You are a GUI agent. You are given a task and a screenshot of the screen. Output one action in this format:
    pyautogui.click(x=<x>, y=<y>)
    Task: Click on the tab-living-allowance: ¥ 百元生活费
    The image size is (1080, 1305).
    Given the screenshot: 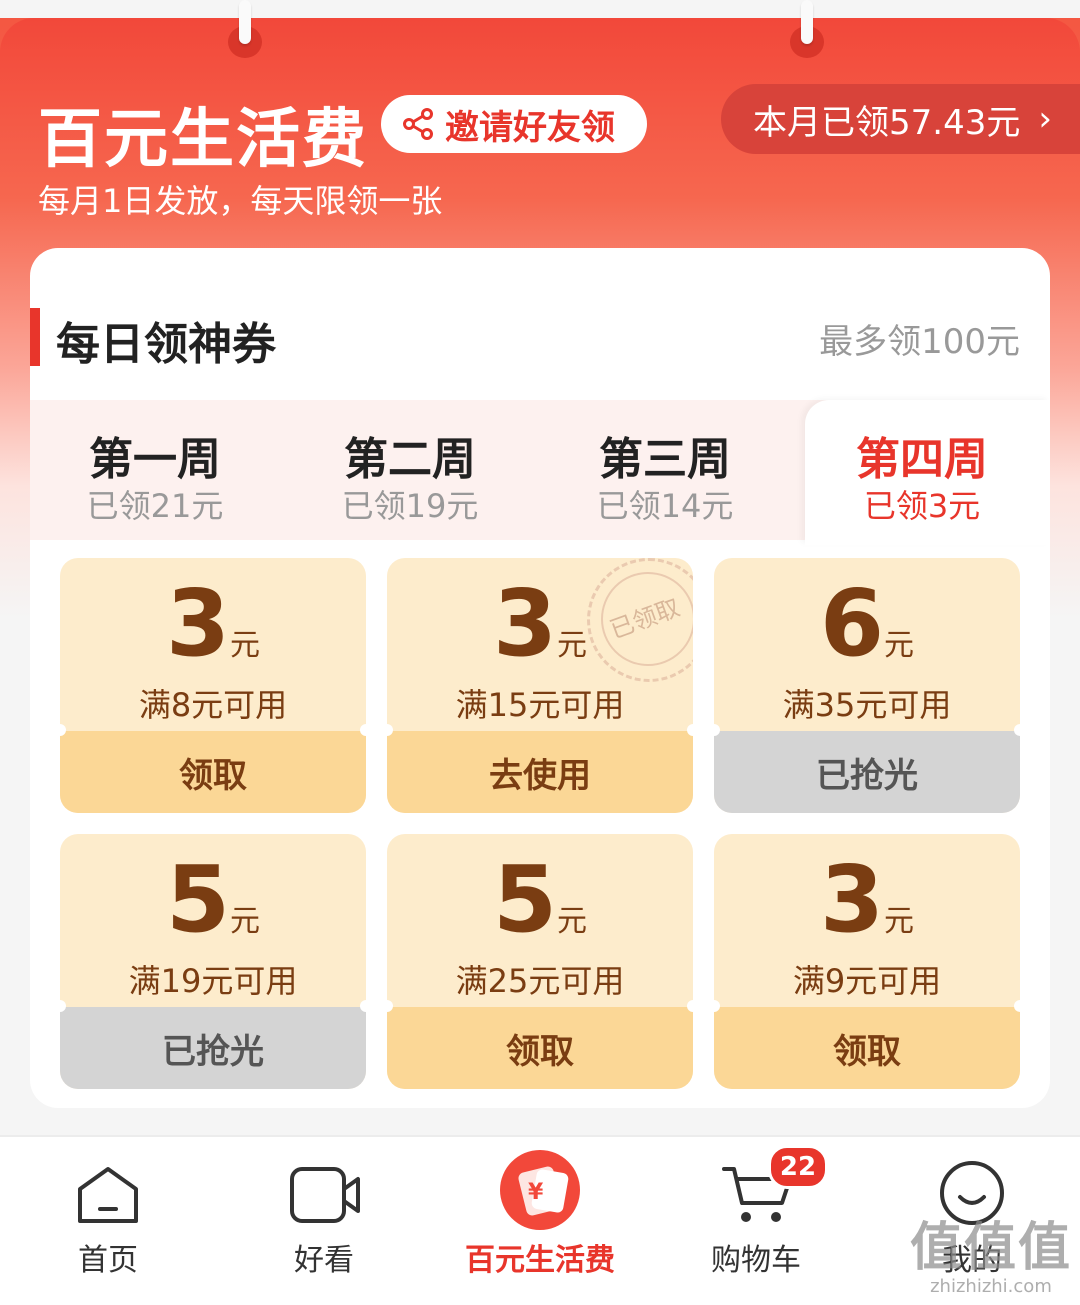 What is the action you would take?
    pyautogui.click(x=540, y=1221)
    